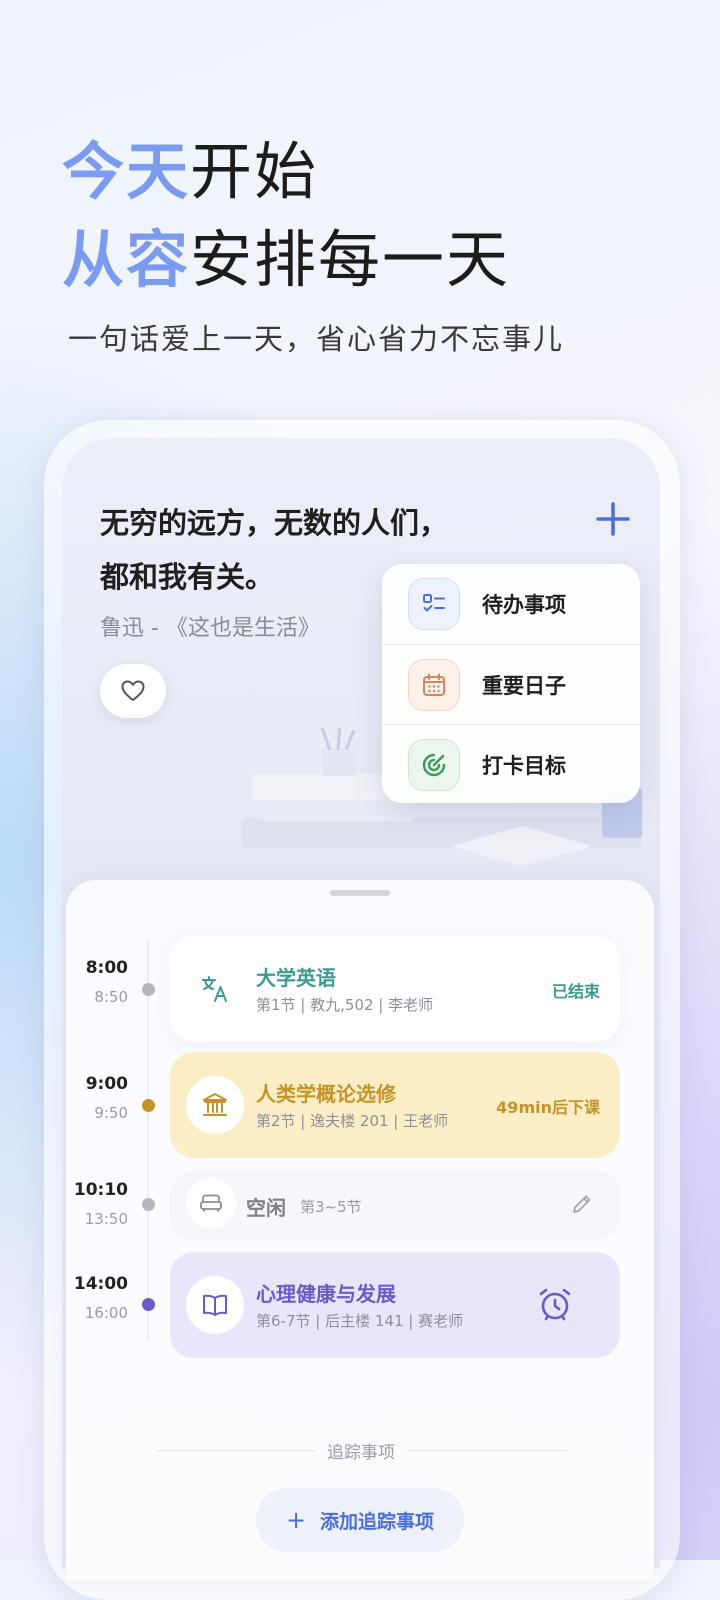 The image size is (720, 1600). I want to click on menu-item-checkin-goal-label: 打卡目标, so click(524, 766).